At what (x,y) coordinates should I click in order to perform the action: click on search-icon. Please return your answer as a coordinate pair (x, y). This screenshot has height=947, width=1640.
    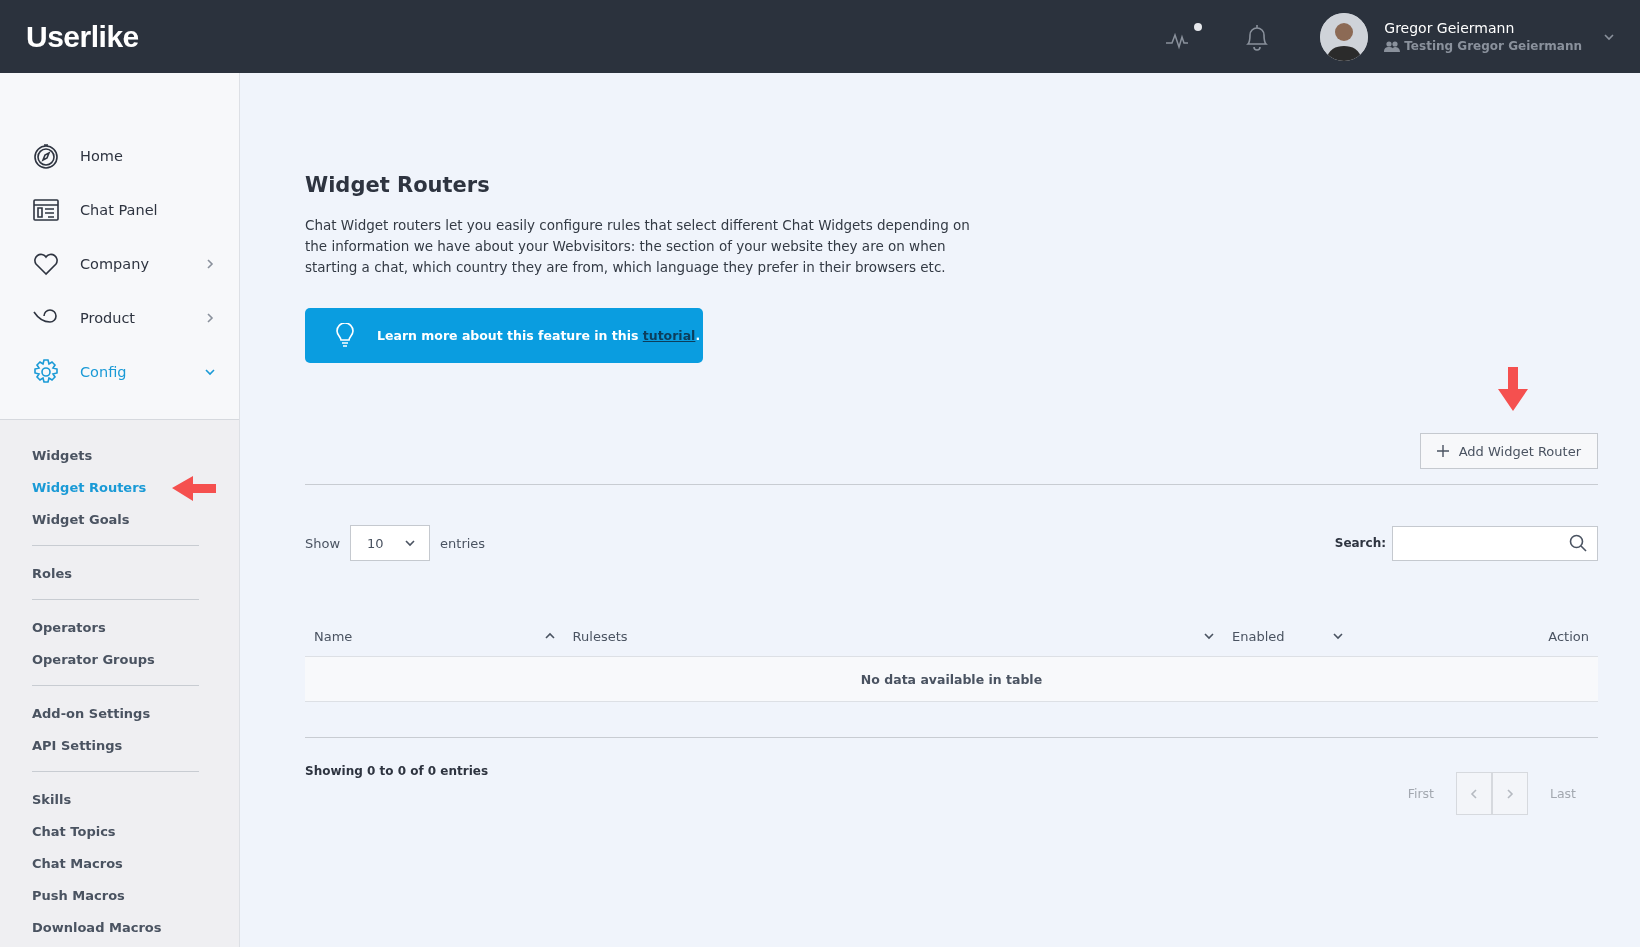
    Looking at the image, I should click on (1578, 543).